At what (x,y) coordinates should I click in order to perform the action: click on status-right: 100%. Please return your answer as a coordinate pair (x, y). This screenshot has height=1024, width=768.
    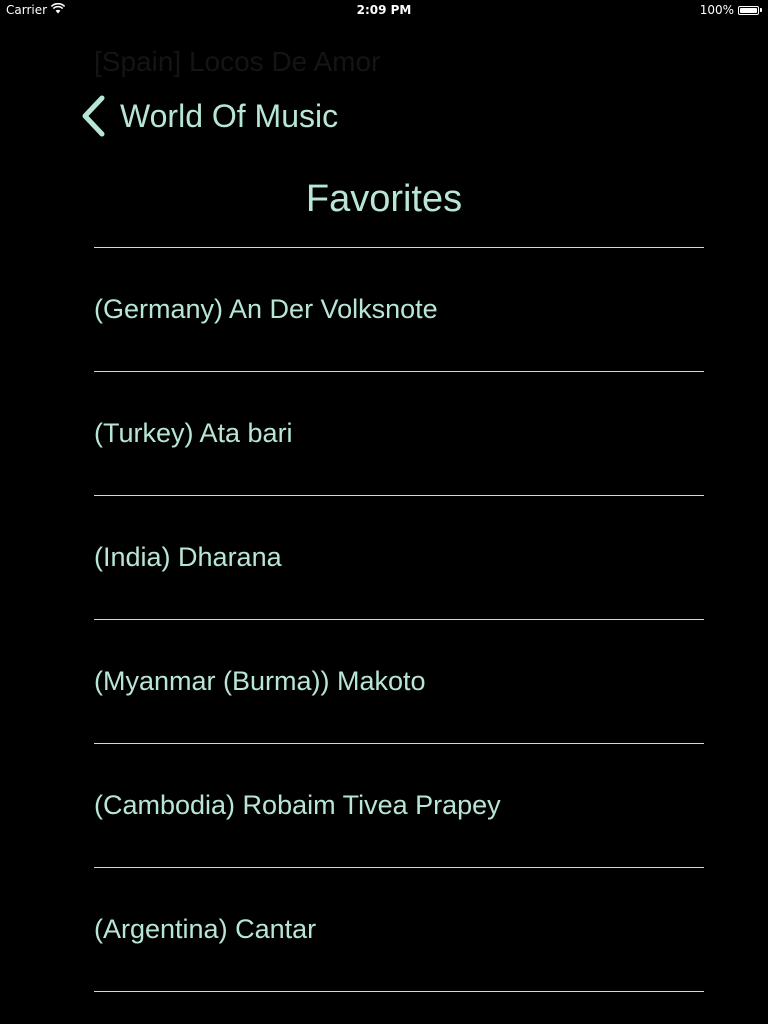
    Looking at the image, I should click on (731, 10).